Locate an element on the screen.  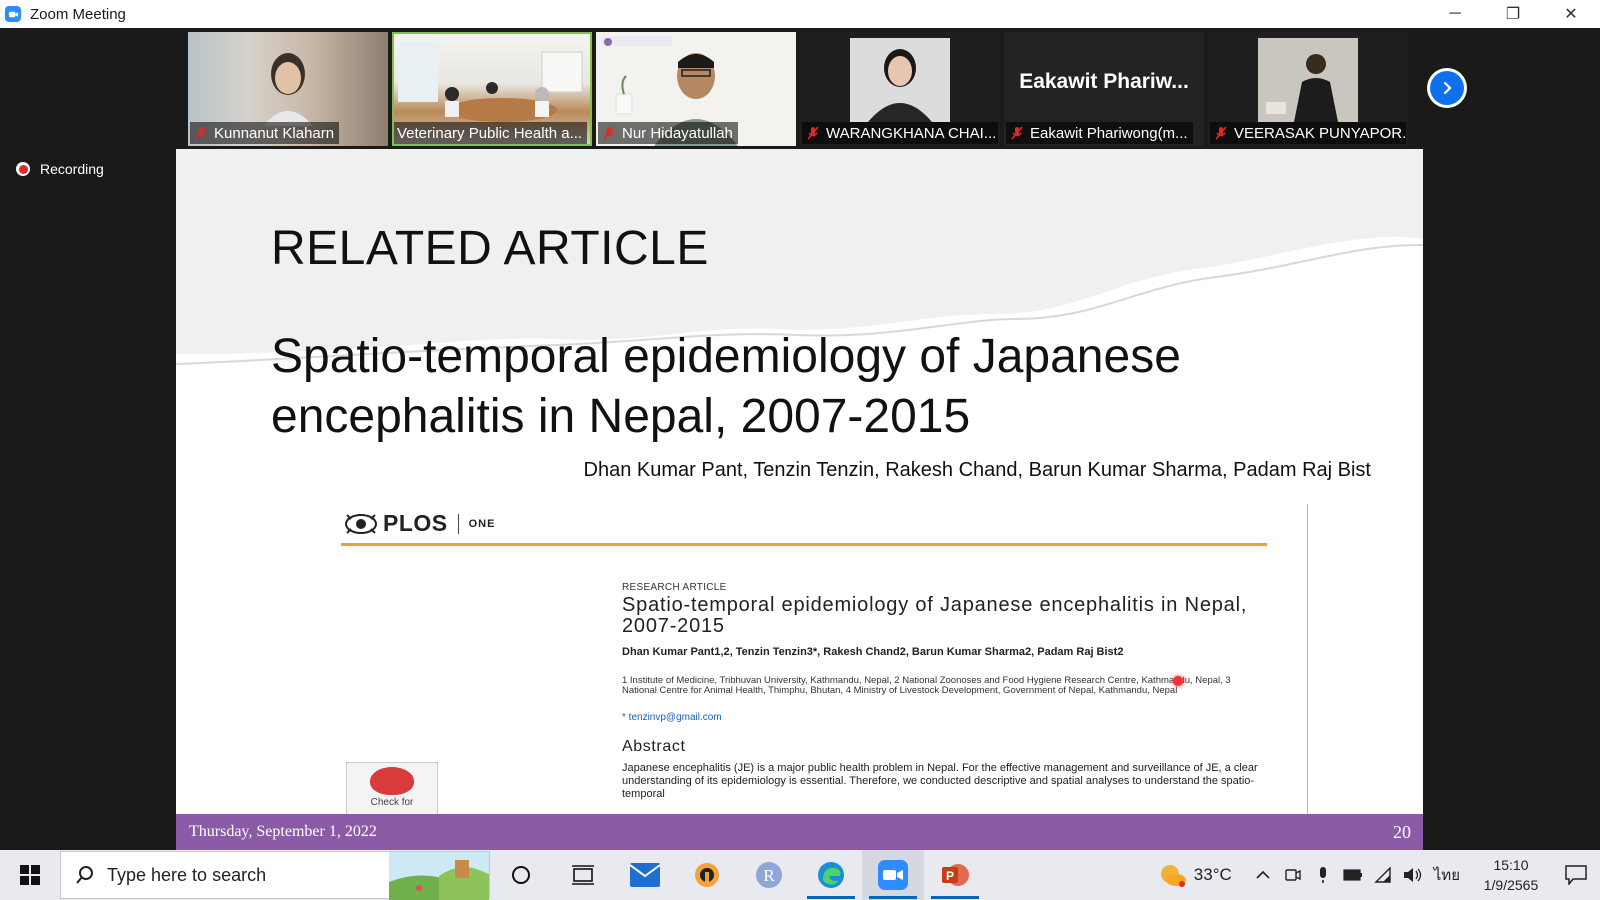
weather-temp: 33°C is located at coordinates (1212, 874).